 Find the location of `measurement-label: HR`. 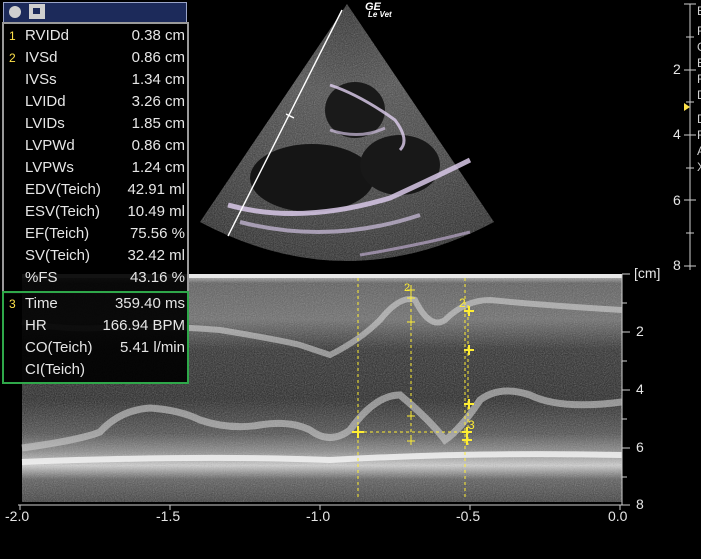

measurement-label: HR is located at coordinates (36, 325).